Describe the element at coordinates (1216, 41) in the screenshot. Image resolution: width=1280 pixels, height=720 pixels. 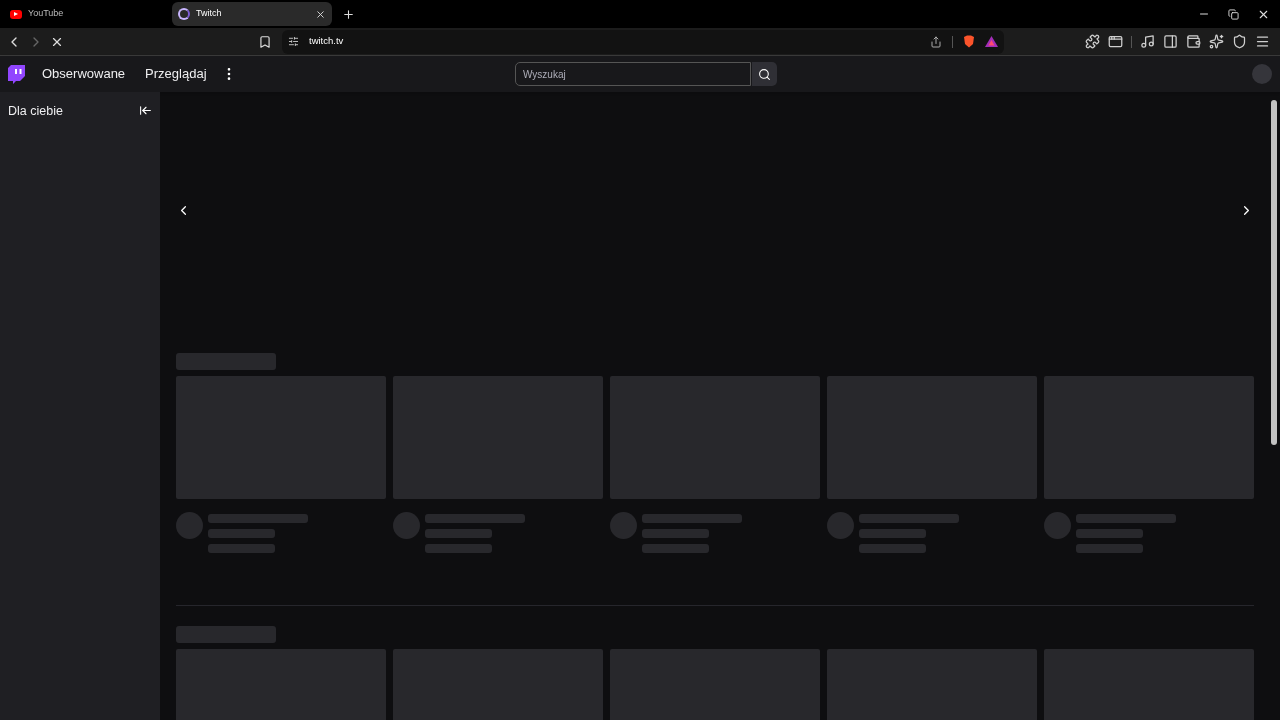
I see `sparkle-icon` at that location.